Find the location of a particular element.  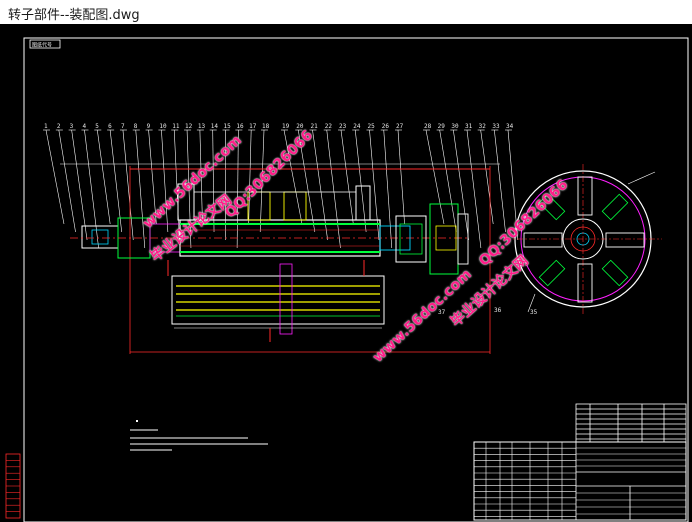

part-labels-mid: 19 20 21 22 23 24 25 26 27 is located at coordinates (343, 126).